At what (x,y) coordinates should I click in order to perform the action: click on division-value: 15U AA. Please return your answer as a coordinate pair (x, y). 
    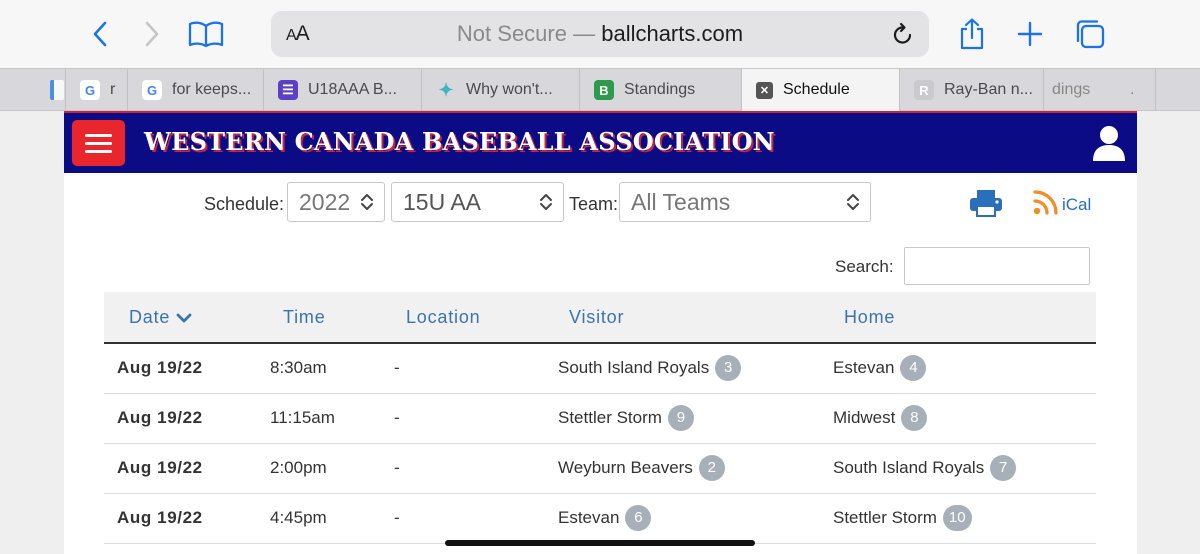
    Looking at the image, I should click on (442, 202).